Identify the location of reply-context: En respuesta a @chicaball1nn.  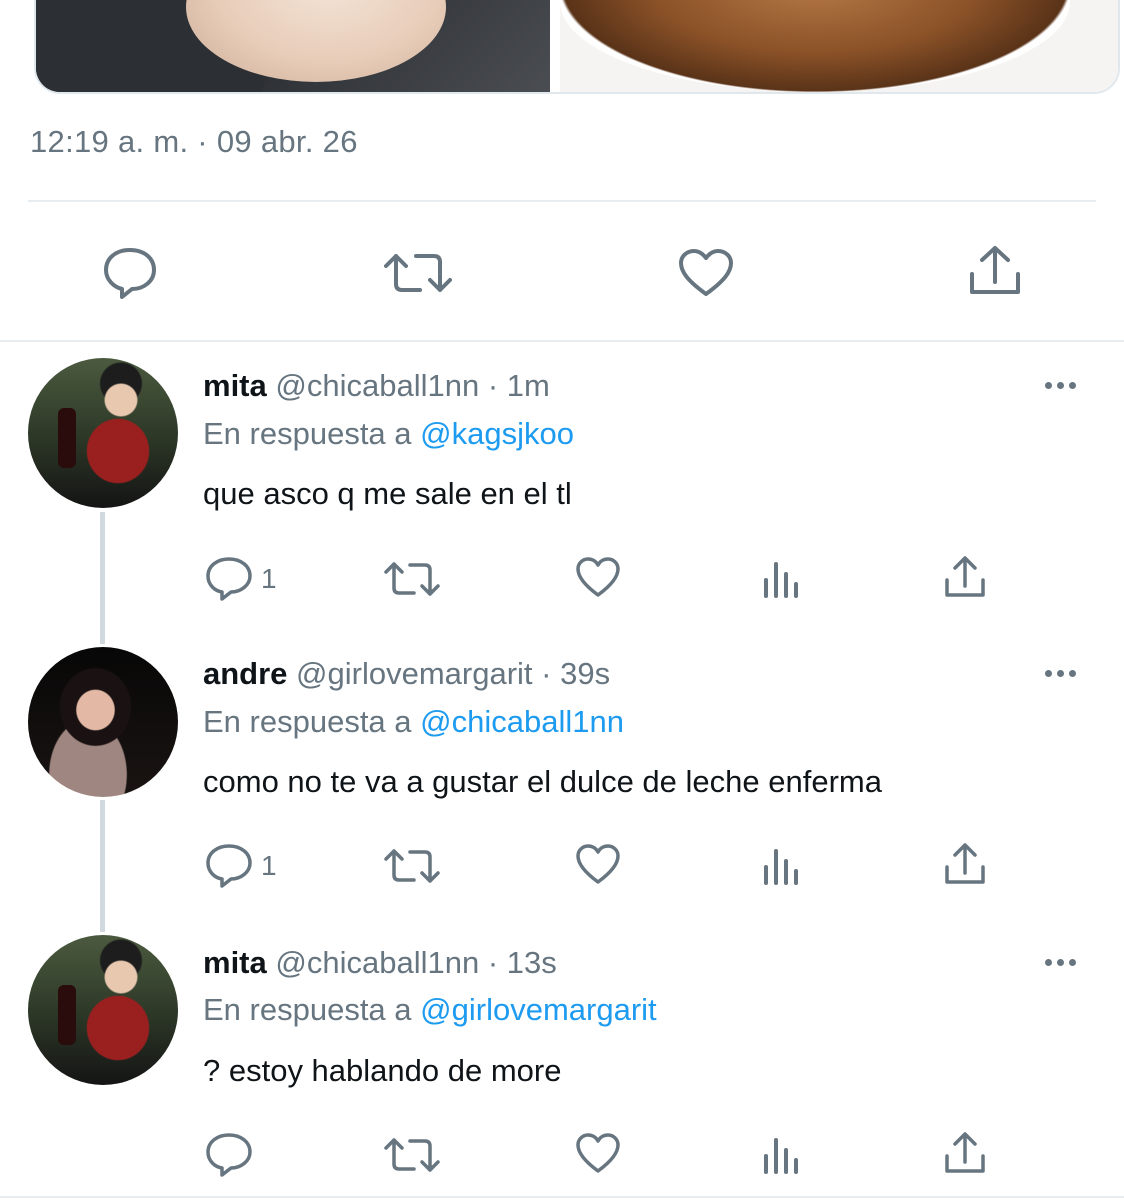
(413, 722).